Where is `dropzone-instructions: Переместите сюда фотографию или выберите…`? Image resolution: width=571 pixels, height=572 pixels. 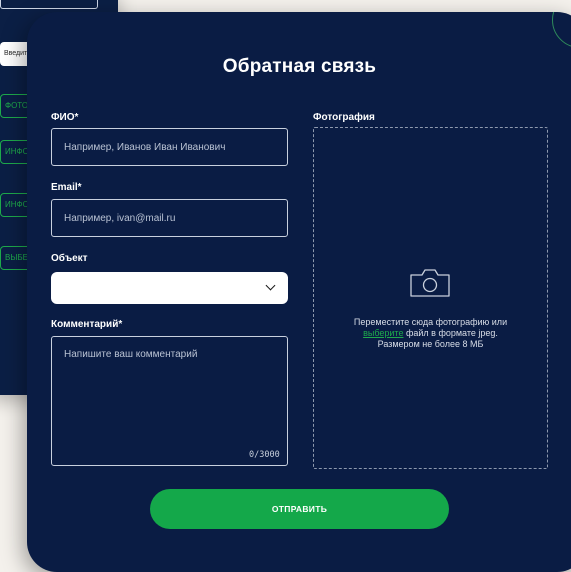 dropzone-instructions: Переместите сюда фотографию или выберите… is located at coordinates (430, 333).